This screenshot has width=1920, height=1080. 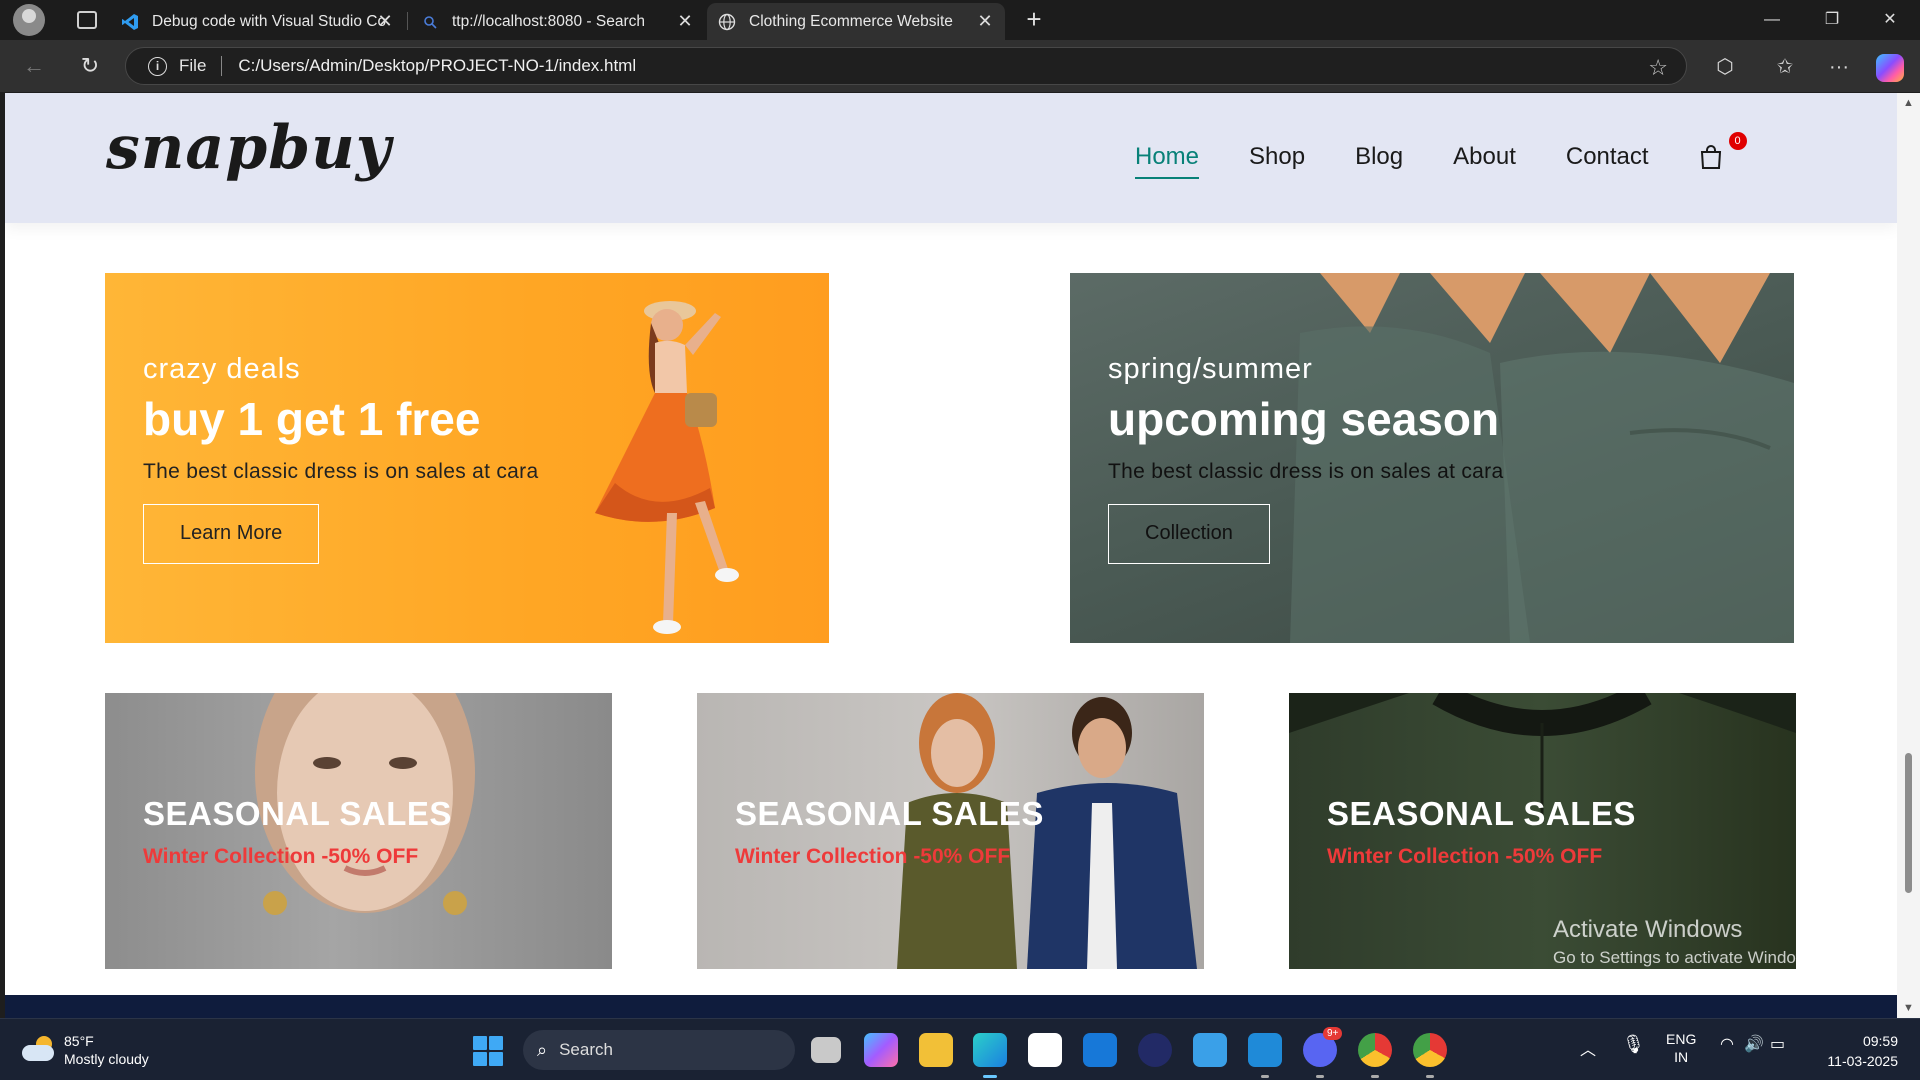 I want to click on microsoft-store-icon, so click(x=1045, y=1050).